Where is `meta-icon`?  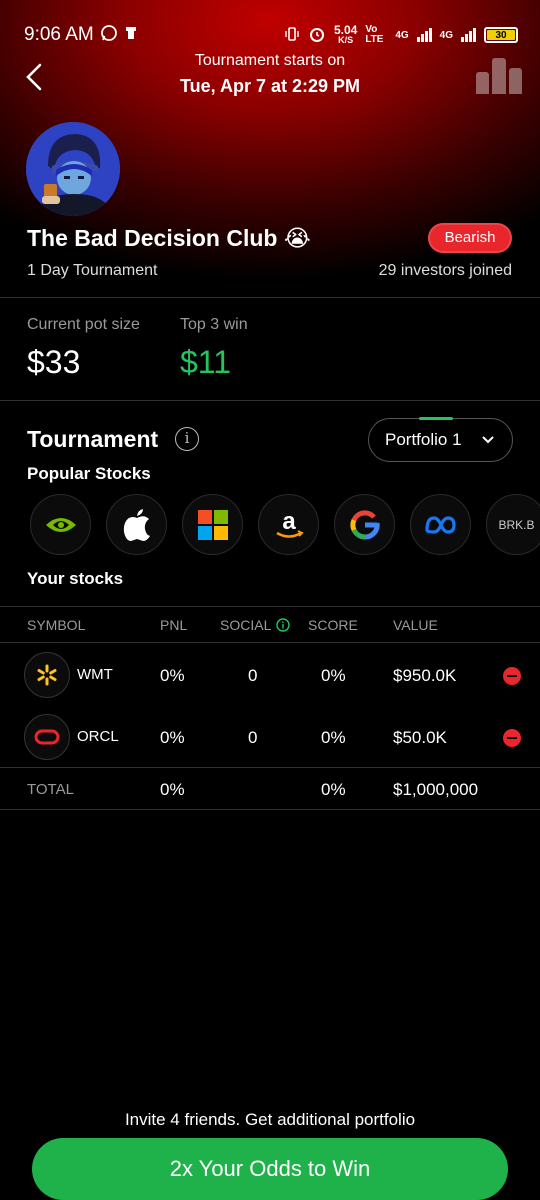
meta-icon is located at coordinates (440, 524).